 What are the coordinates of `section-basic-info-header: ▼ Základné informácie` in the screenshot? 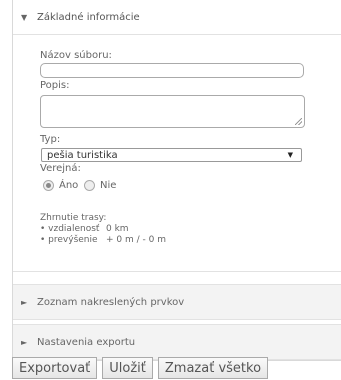 It's located at (177, 17).